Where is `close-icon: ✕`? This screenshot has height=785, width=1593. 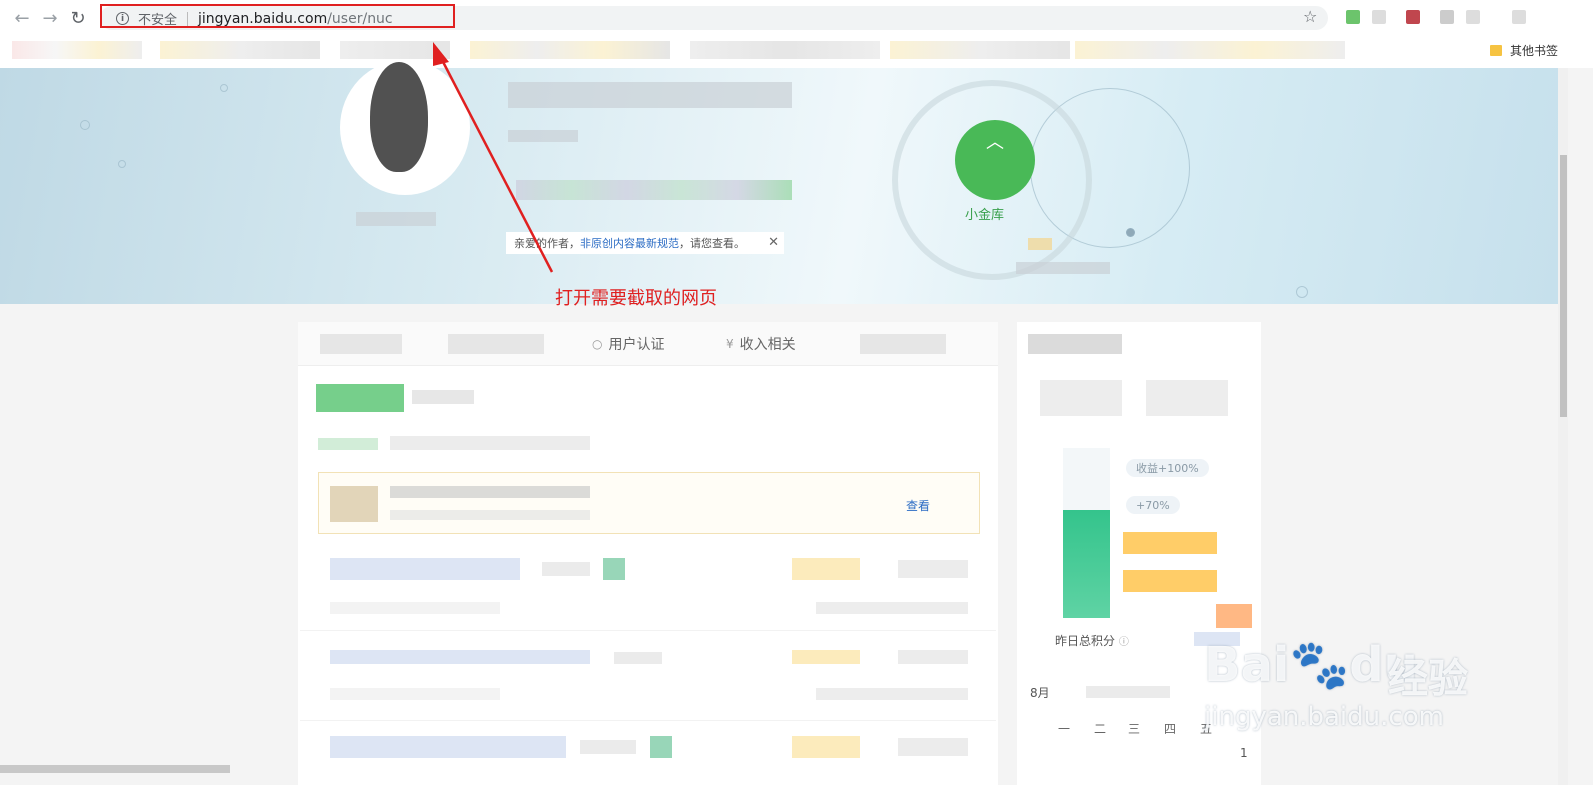 close-icon: ✕ is located at coordinates (773, 242).